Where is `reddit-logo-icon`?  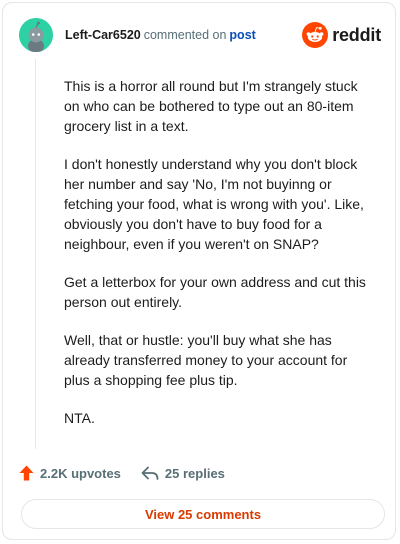 reddit-logo-icon is located at coordinates (315, 35).